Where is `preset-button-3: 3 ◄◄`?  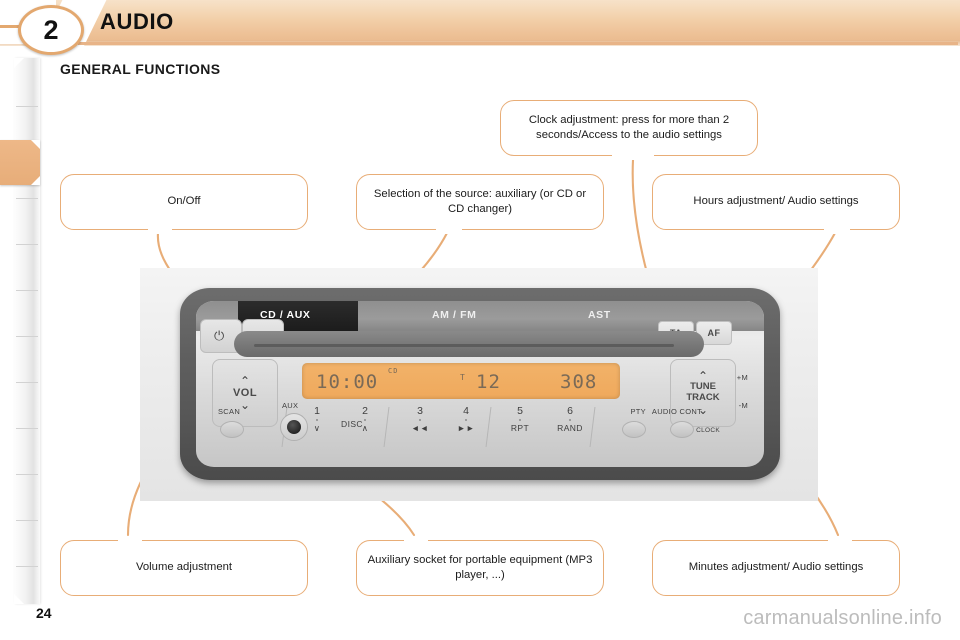 preset-button-3: 3 ◄◄ is located at coordinates (420, 419).